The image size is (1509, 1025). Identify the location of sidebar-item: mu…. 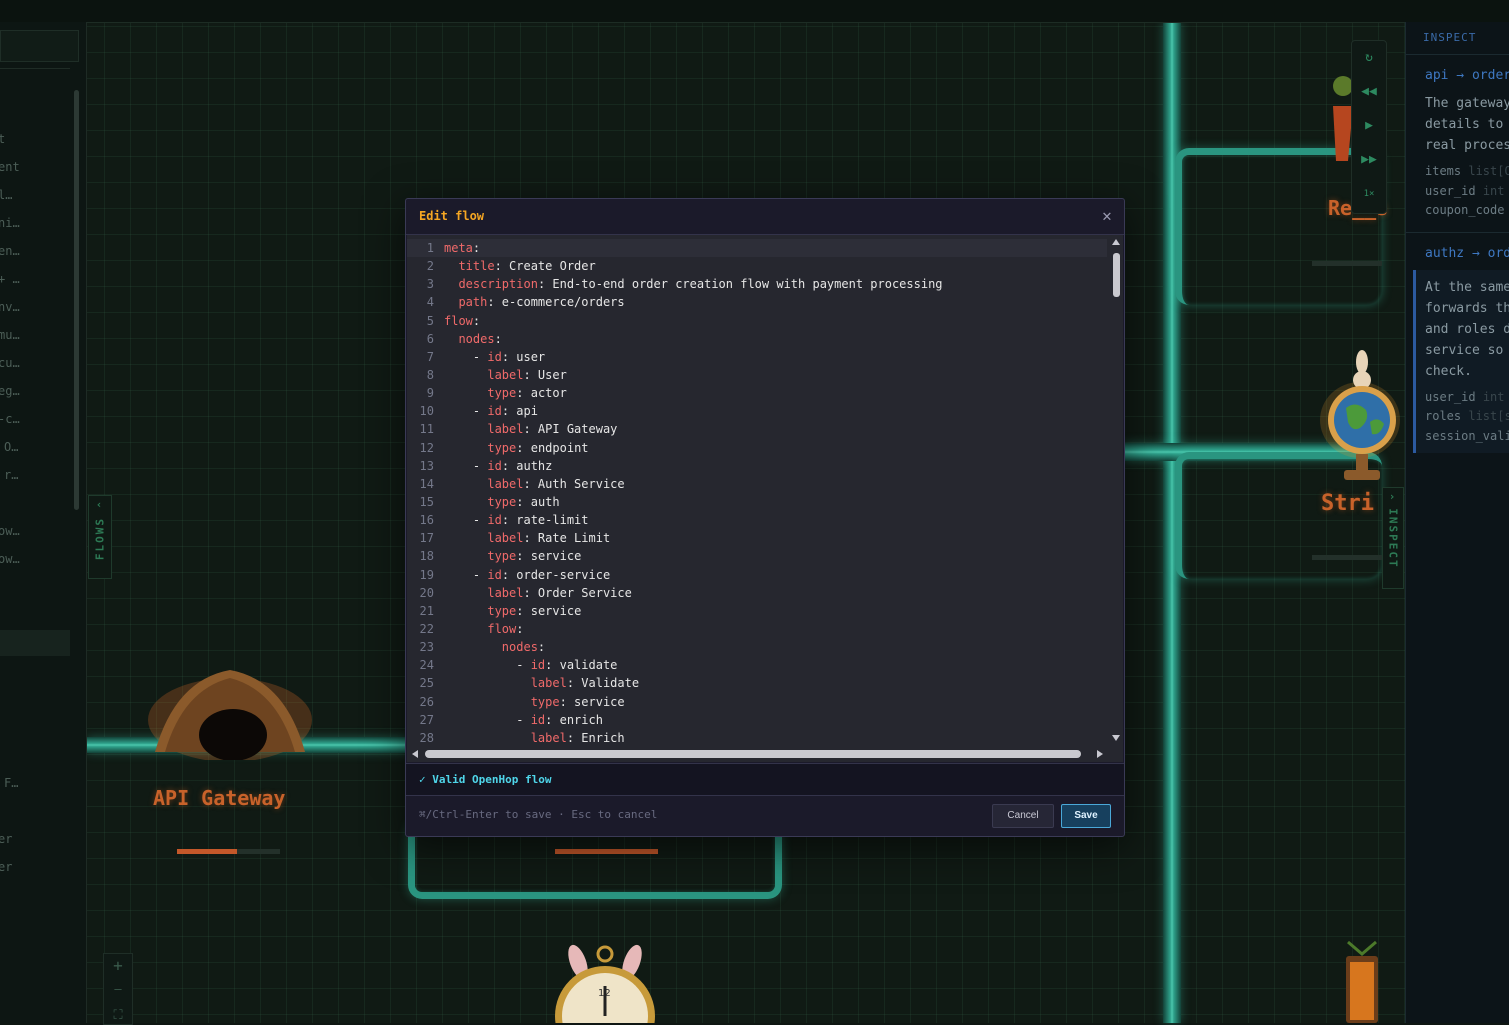
(33, 335).